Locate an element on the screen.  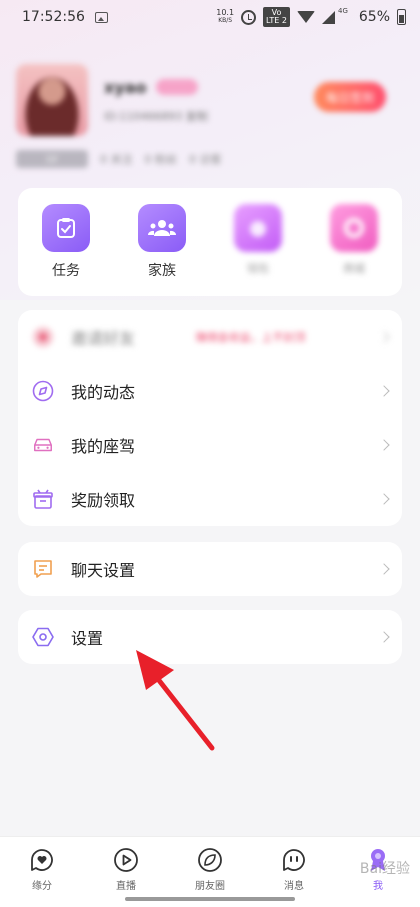
signal-icon is located at coordinates (328, 17).